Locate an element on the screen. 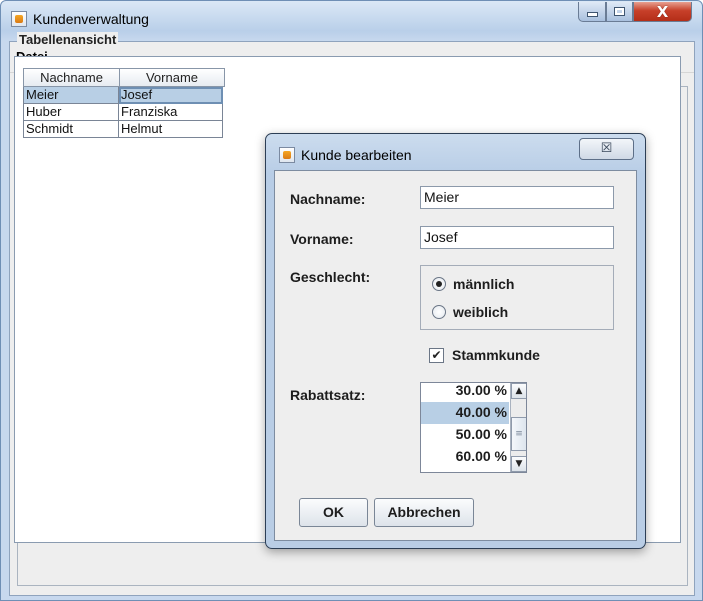 Image resolution: width=703 pixels, height=601 pixels. stammkunde-label: Stammkunde is located at coordinates (496, 355).